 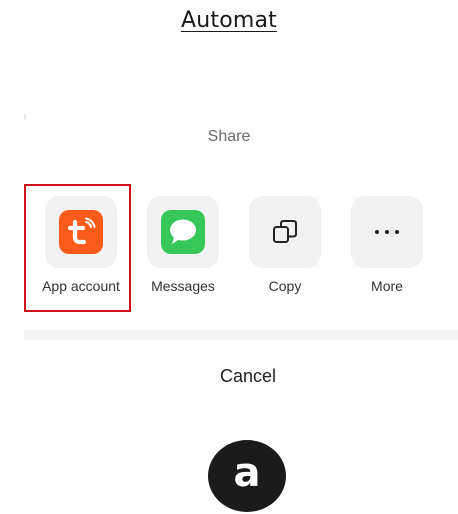 I want to click on step-badge: a, so click(x=247, y=476).